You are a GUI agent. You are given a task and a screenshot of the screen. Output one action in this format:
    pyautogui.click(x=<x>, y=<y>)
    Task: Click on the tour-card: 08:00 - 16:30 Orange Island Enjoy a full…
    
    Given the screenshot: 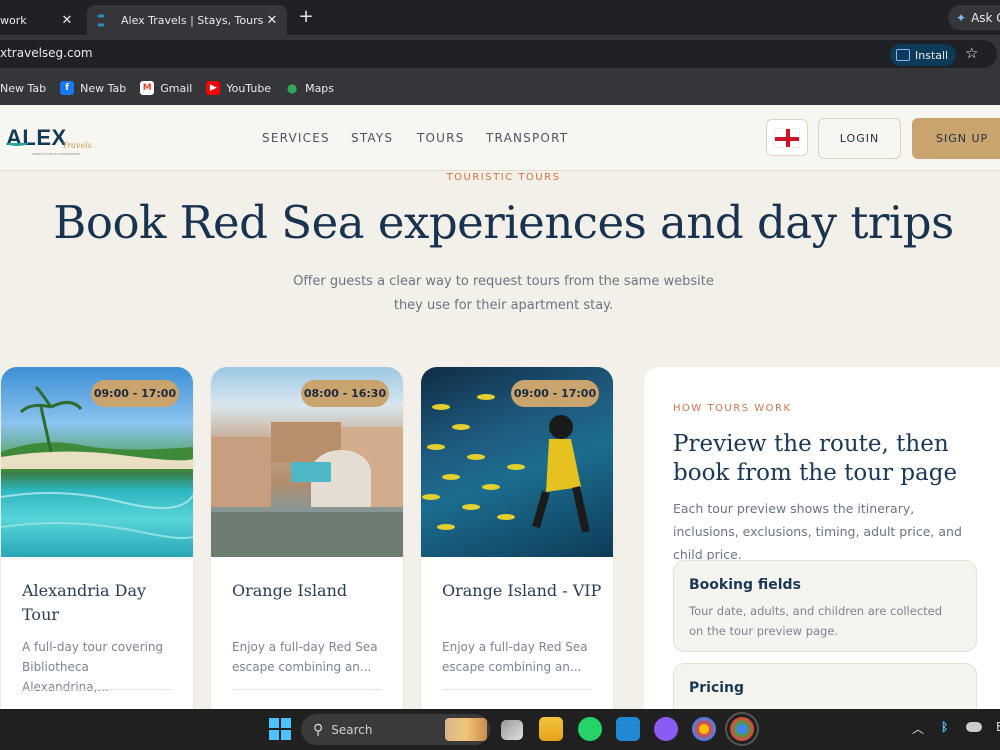 What is the action you would take?
    pyautogui.click(x=307, y=547)
    